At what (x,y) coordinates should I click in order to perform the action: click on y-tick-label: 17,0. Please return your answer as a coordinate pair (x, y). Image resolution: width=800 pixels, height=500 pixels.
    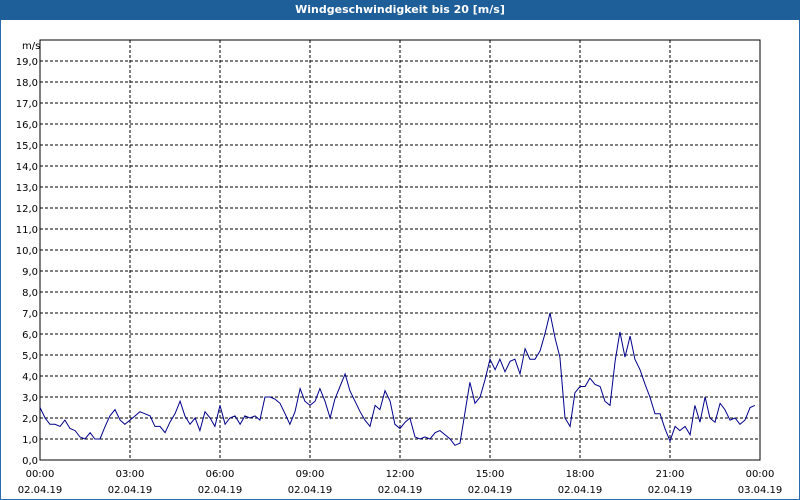
    Looking at the image, I should click on (27, 104).